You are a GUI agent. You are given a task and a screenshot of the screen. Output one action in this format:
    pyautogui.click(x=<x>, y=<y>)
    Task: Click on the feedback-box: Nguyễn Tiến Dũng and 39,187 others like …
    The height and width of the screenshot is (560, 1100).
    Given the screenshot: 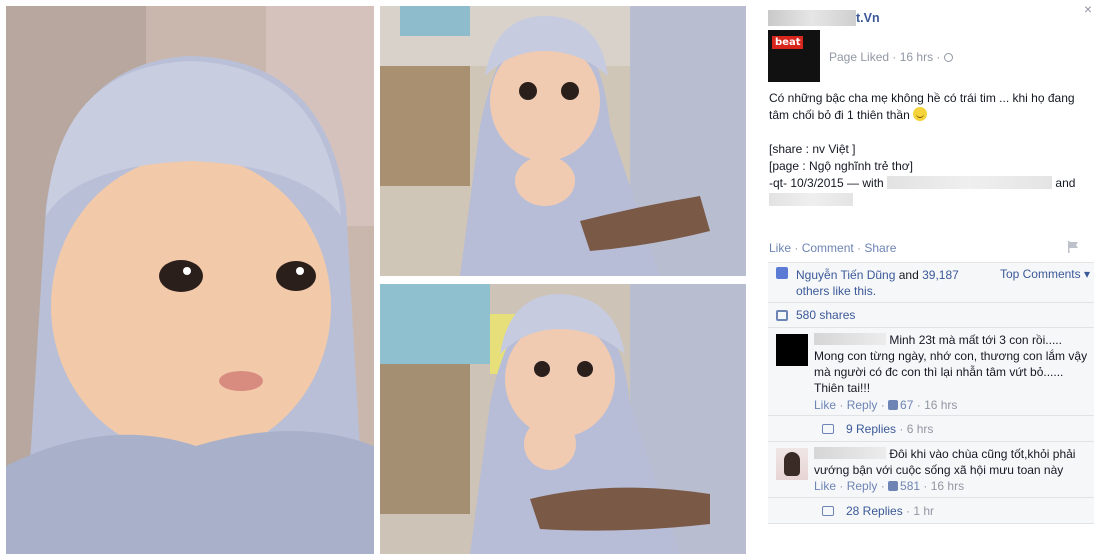 What is the action you would take?
    pyautogui.click(x=931, y=393)
    